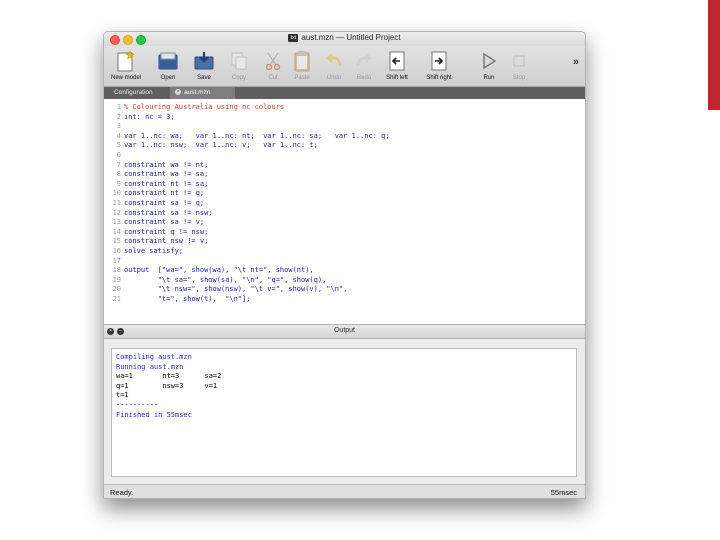  Describe the element at coordinates (133, 92) in the screenshot. I see `tab-label: Configuration` at that location.